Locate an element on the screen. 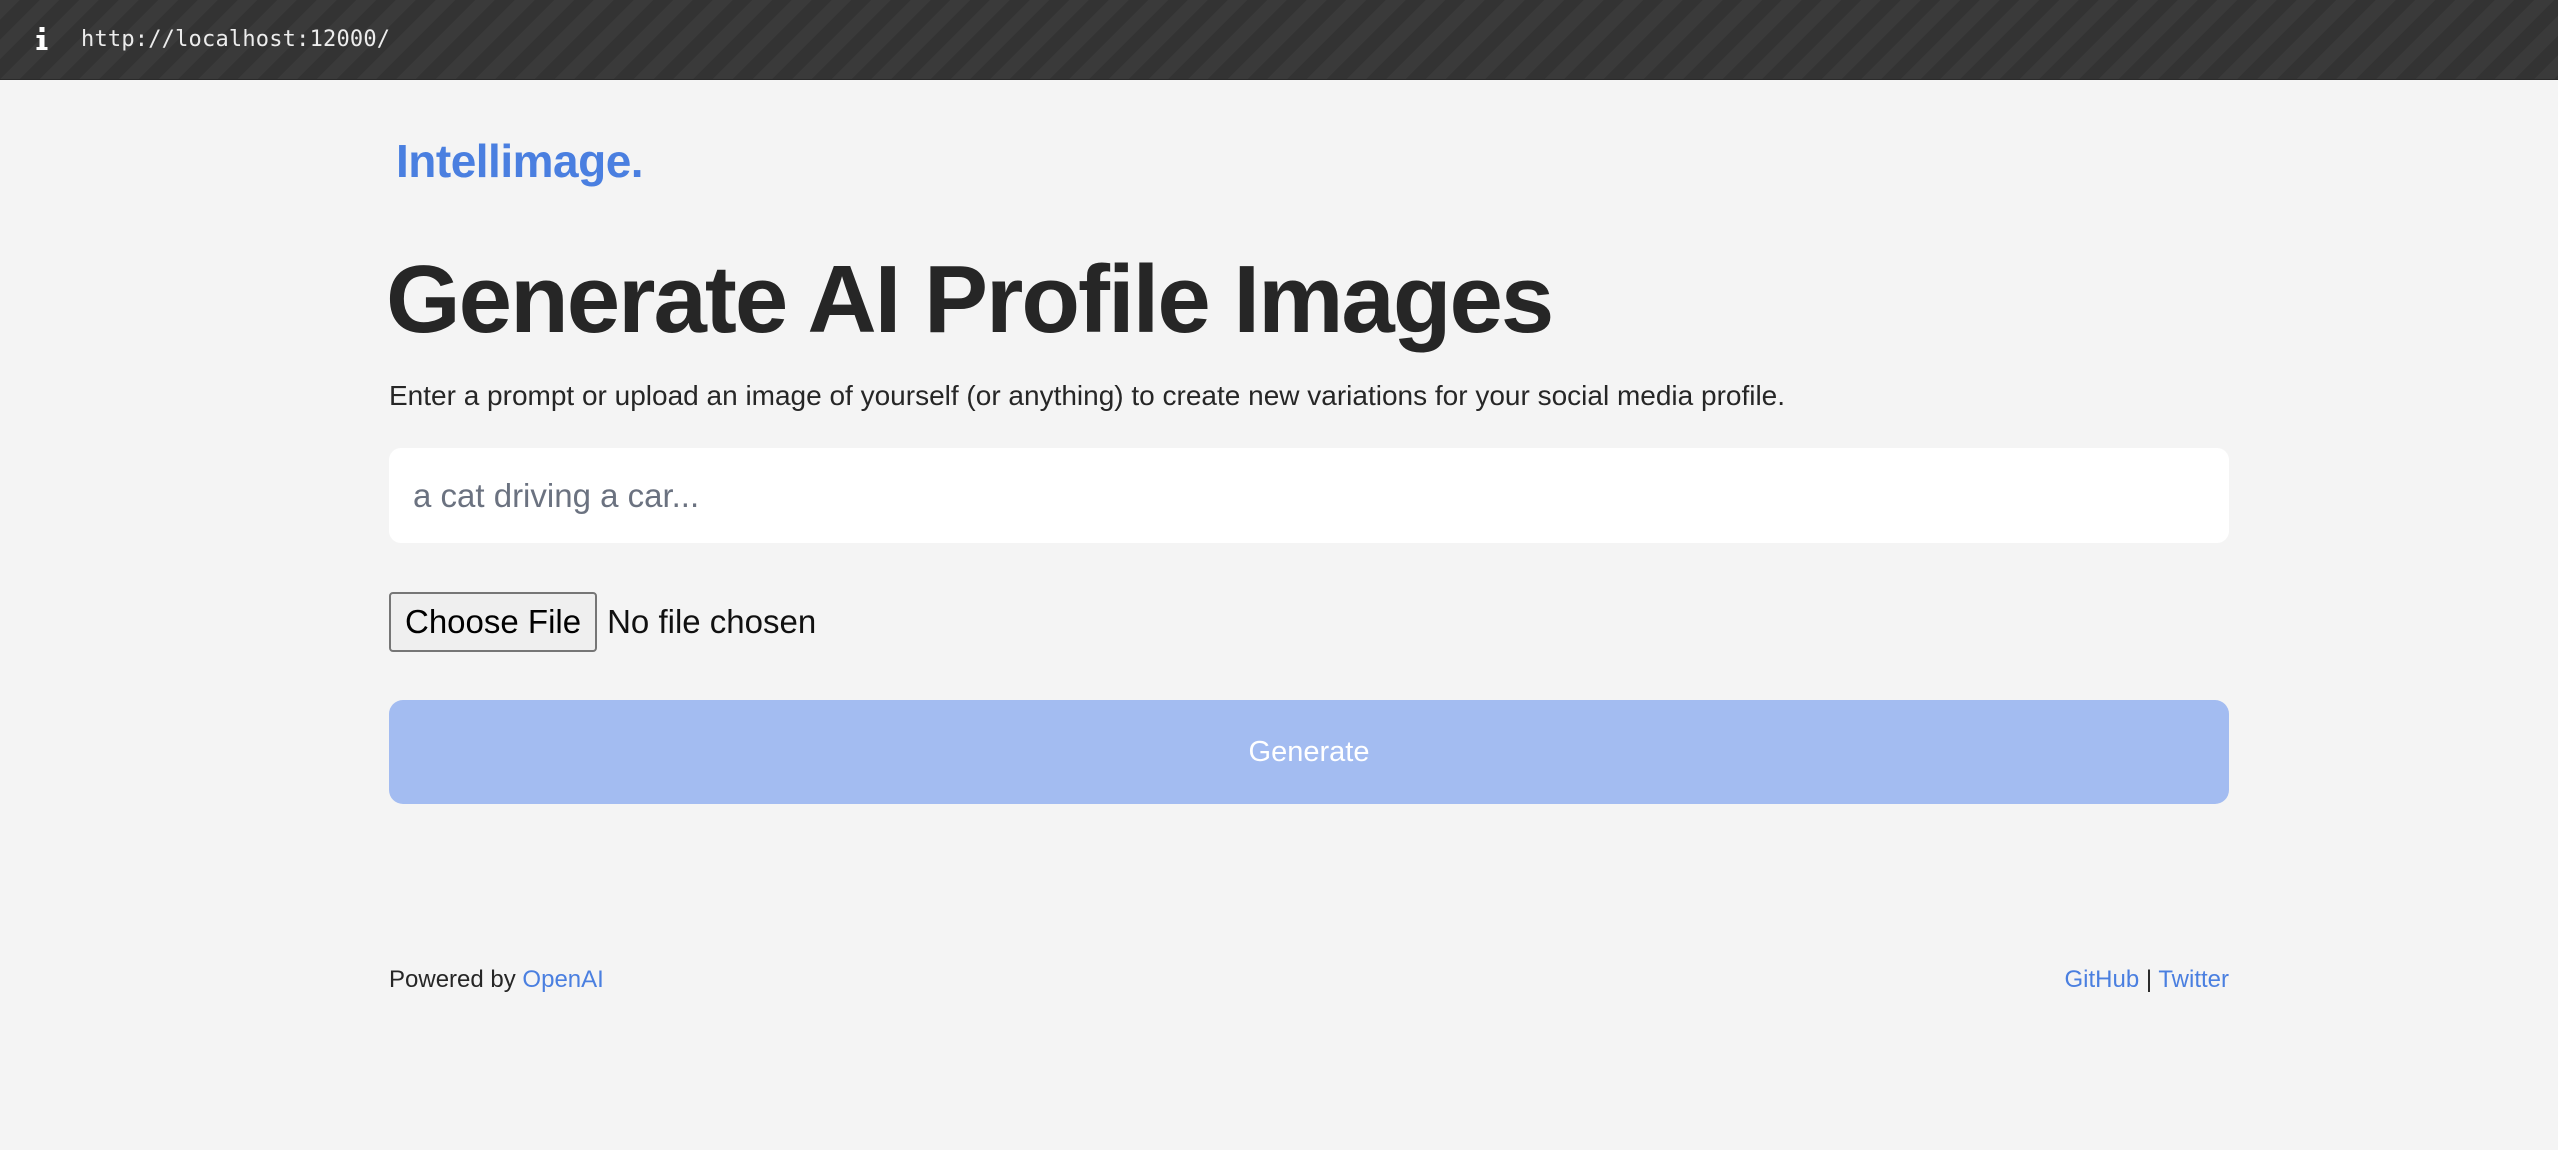  prompt-input is located at coordinates (1309, 495).